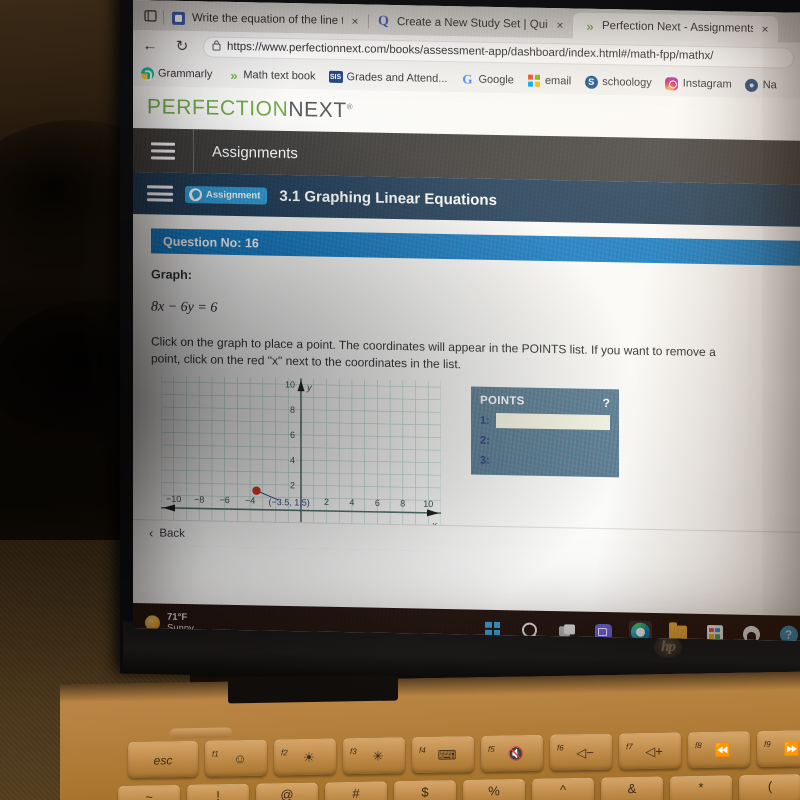 The height and width of the screenshot is (800, 800). Describe the element at coordinates (553, 441) in the screenshot. I see `points-row-2-value` at that location.